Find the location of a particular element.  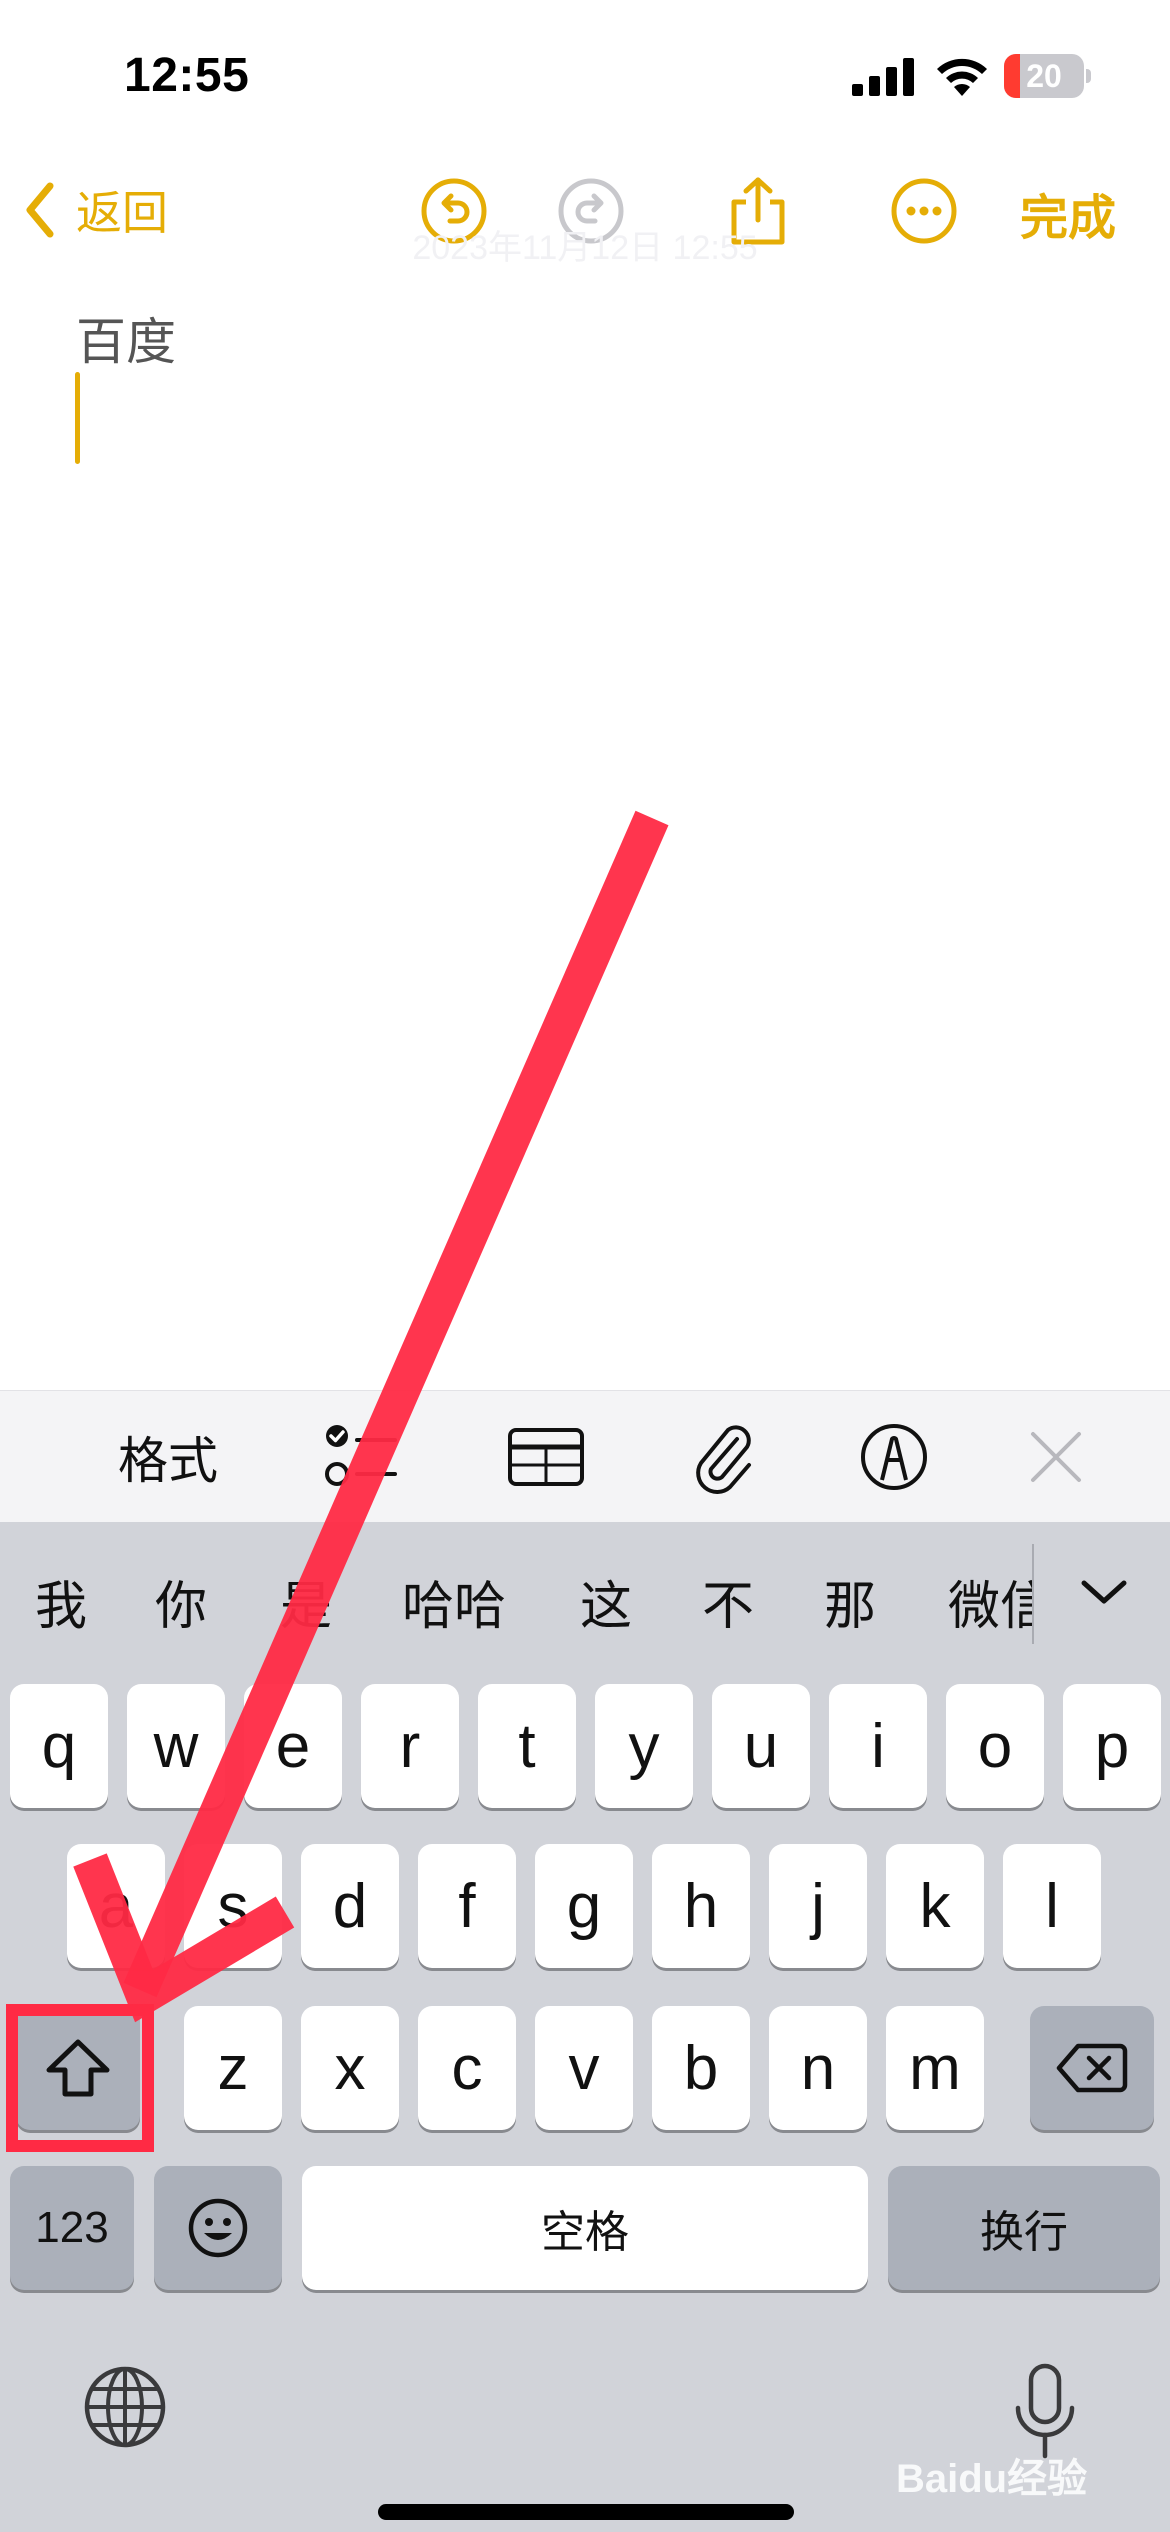

space-key: 空格 is located at coordinates (585, 2228).